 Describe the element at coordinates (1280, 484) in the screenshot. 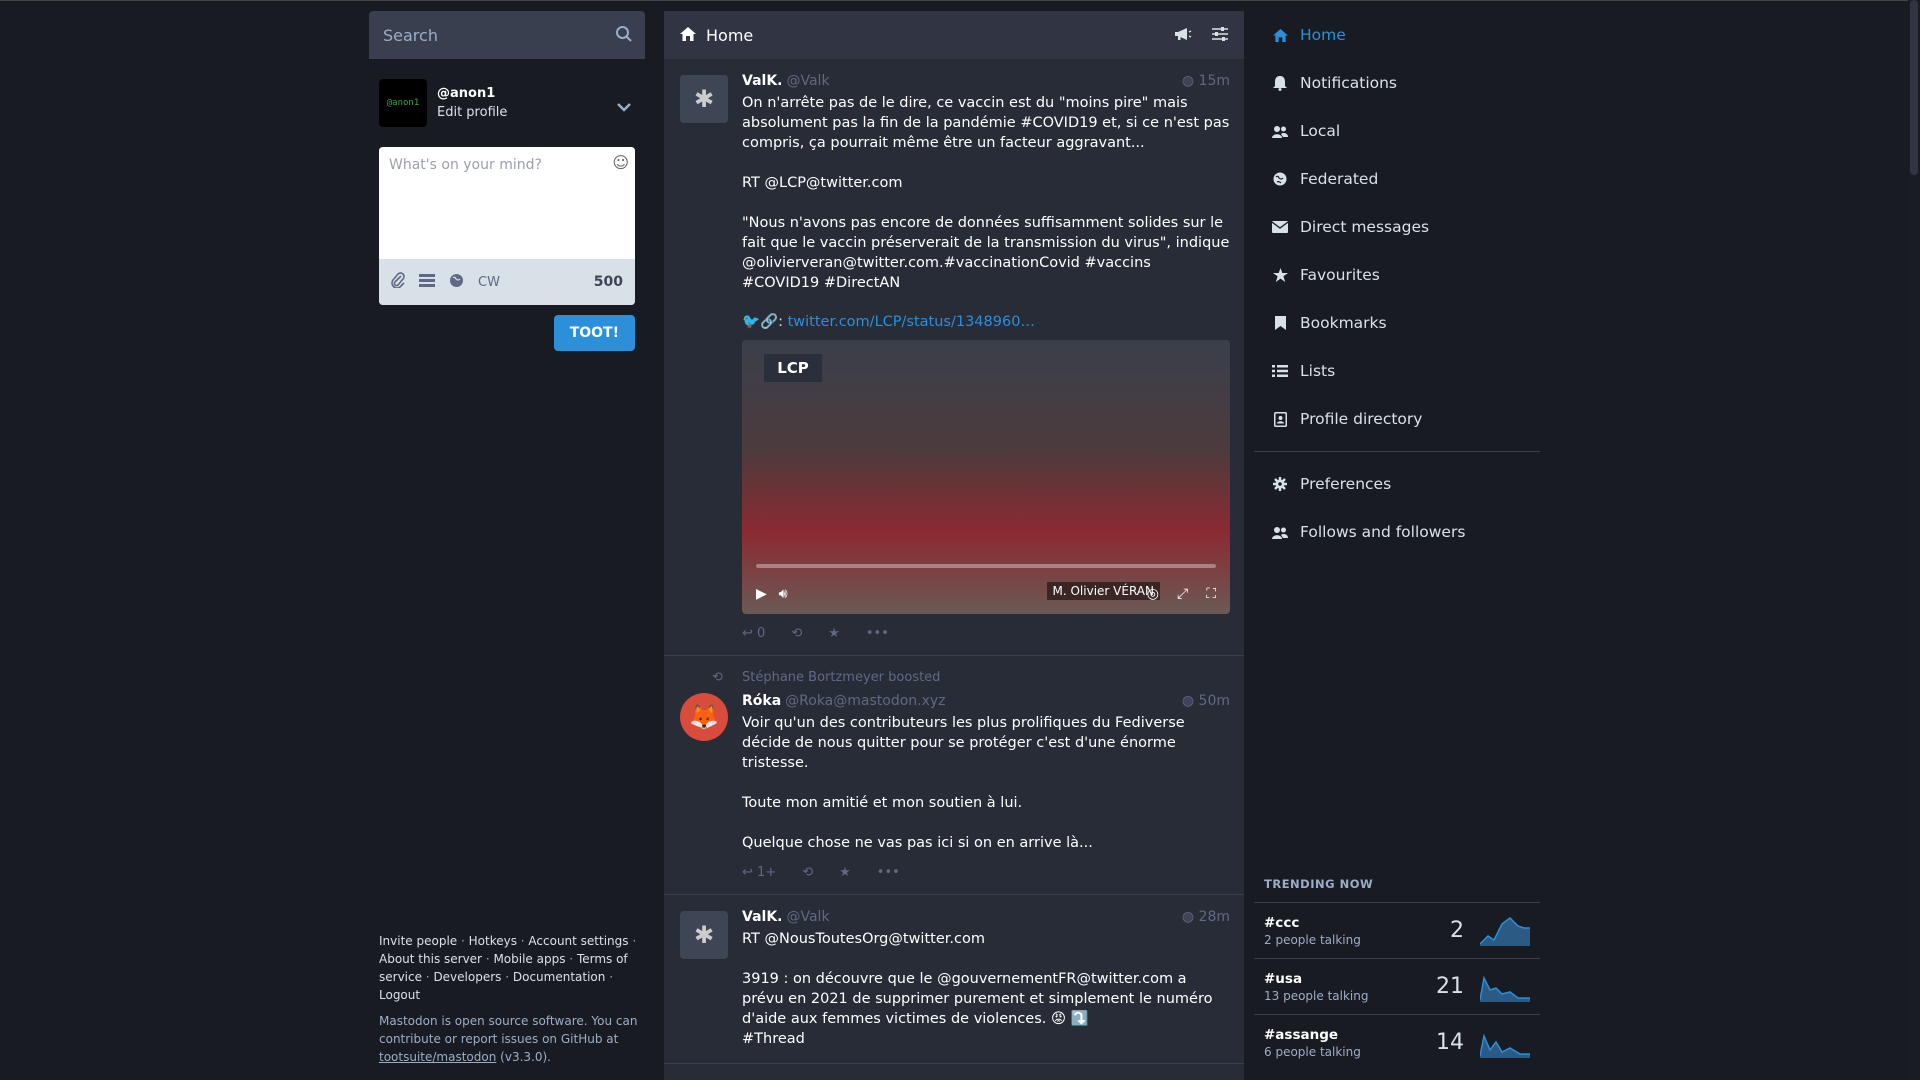

I see `gear-icon` at that location.